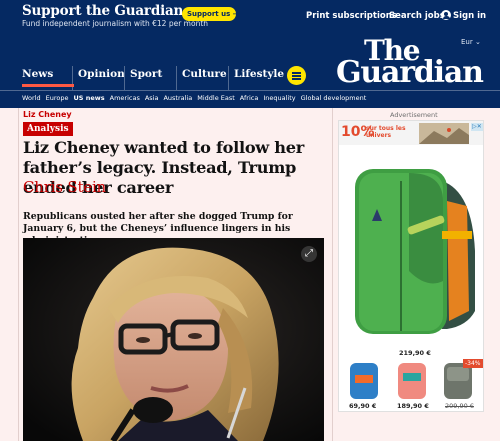 This screenshot has height=441, width=500. Describe the element at coordinates (351, 16) in the screenshot. I see `print-subscriptions-link: Print subscriptions` at that location.